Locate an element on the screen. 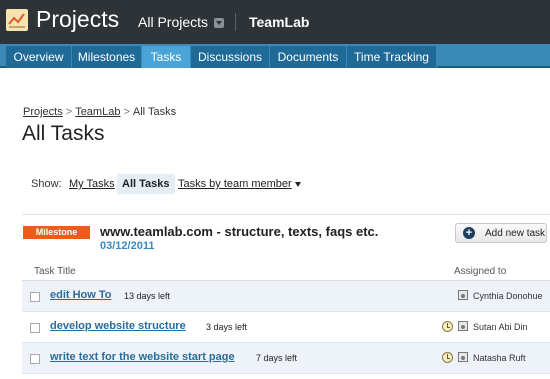 Image resolution: width=550 pixels, height=379 pixels. filter-by-team-member: Tasks by team member is located at coordinates (239, 184).